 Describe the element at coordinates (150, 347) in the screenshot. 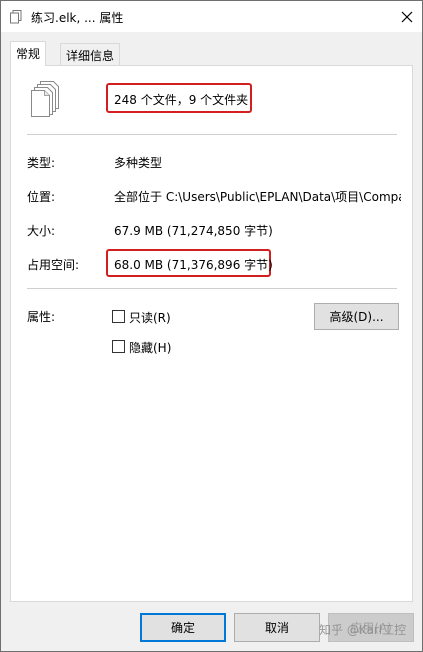

I see `hidden-label: 隐藏(H)` at that location.